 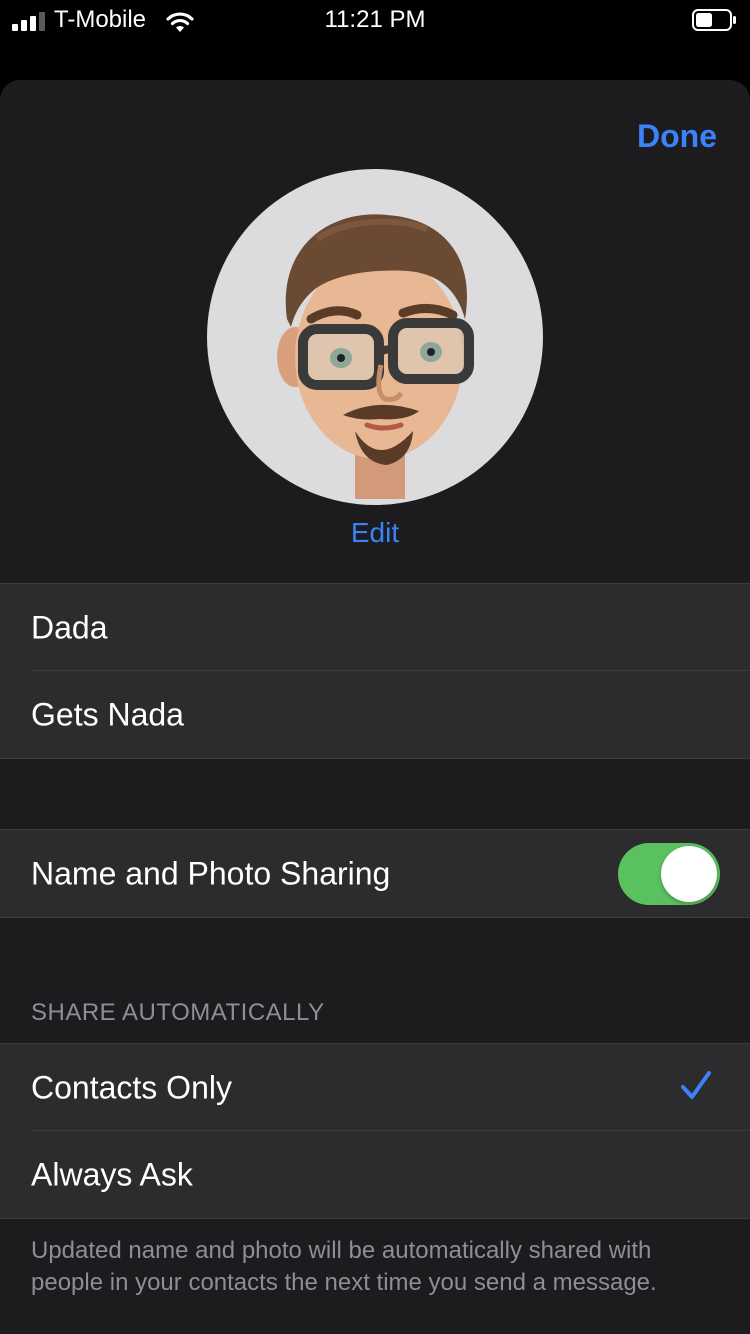 What do you see at coordinates (714, 20) in the screenshot?
I see `battery-icon` at bounding box center [714, 20].